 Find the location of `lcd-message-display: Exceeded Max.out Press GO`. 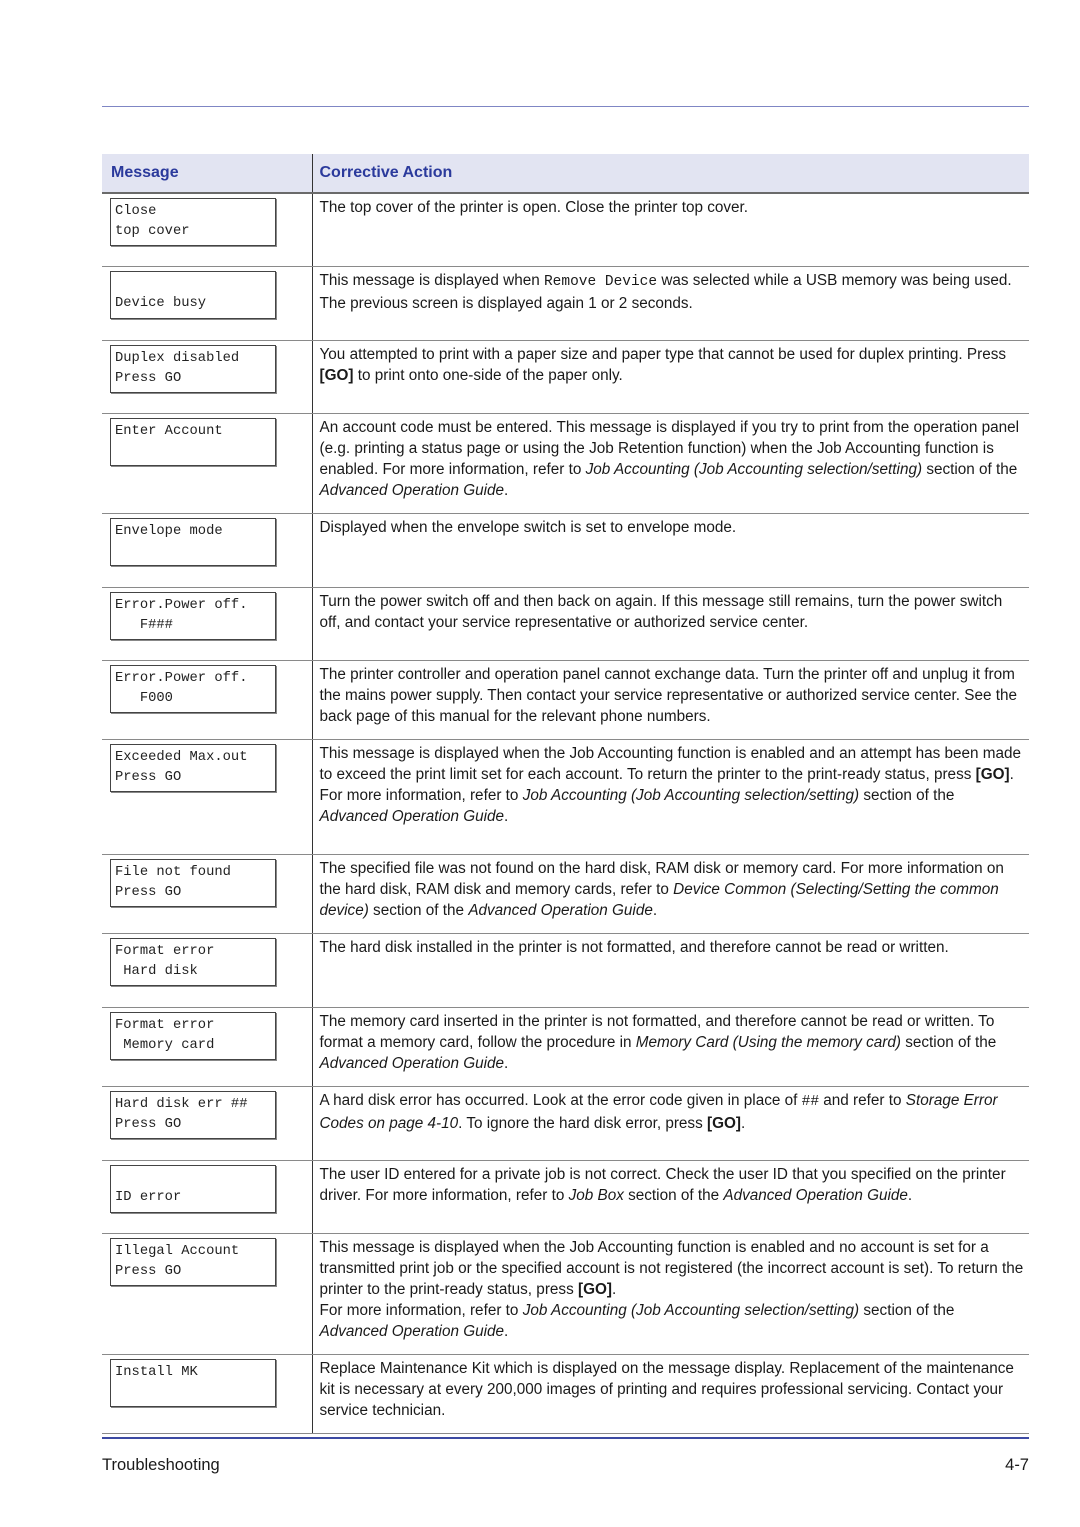

lcd-message-display: Exceeded Max.out Press GO is located at coordinates (193, 767).